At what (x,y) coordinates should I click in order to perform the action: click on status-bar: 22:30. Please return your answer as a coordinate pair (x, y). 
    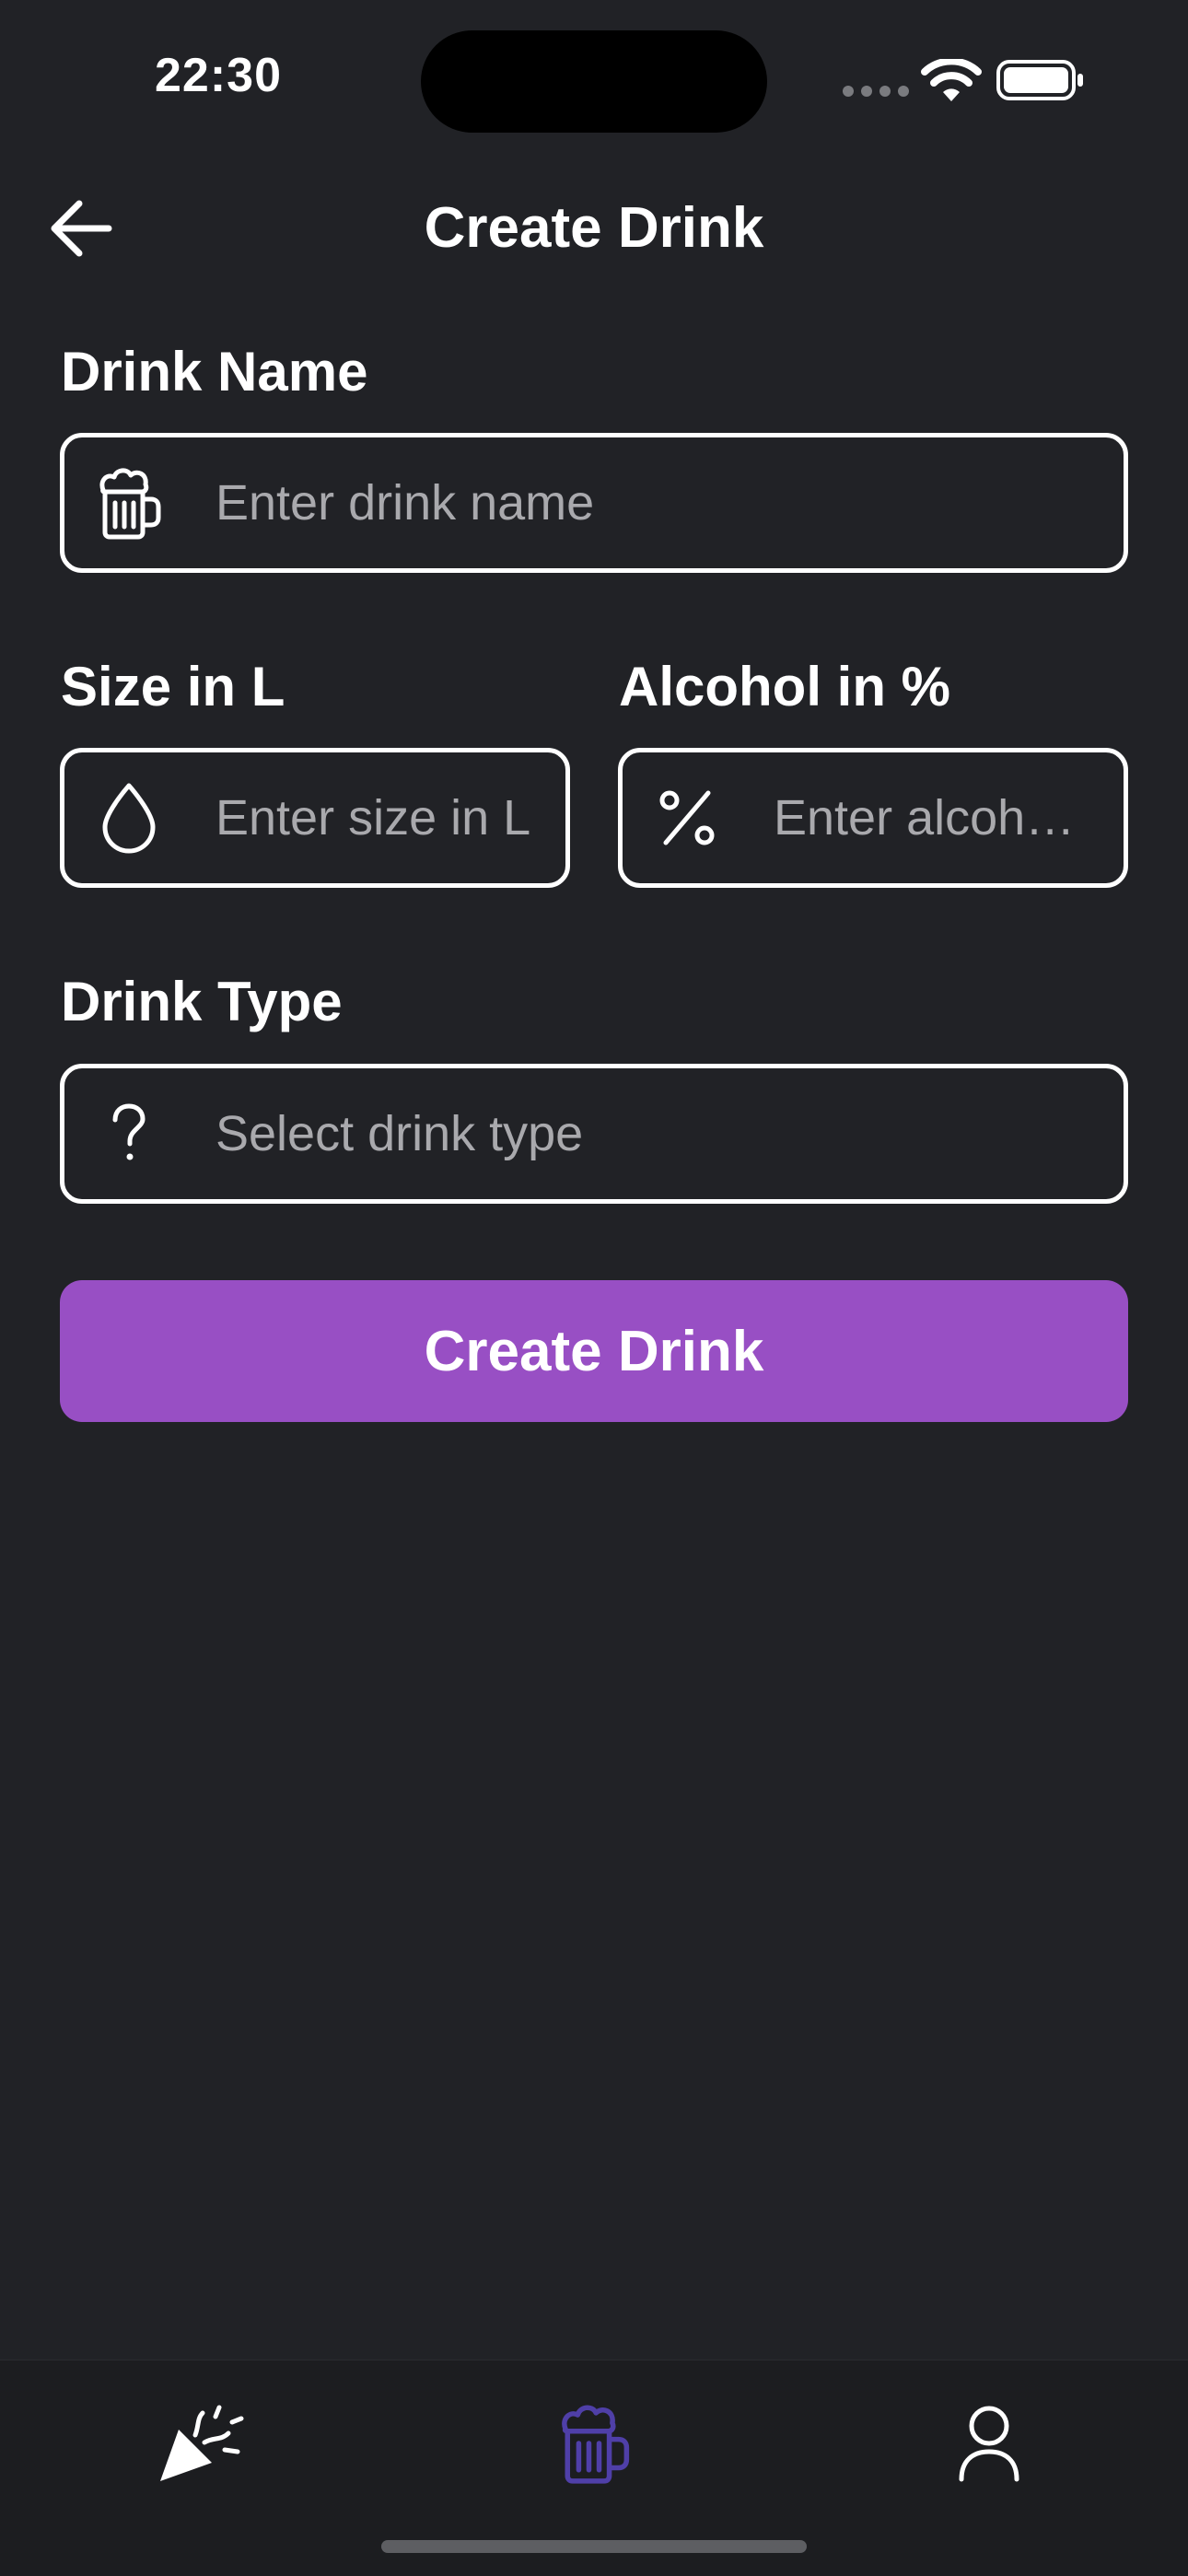
    Looking at the image, I should click on (594, 78).